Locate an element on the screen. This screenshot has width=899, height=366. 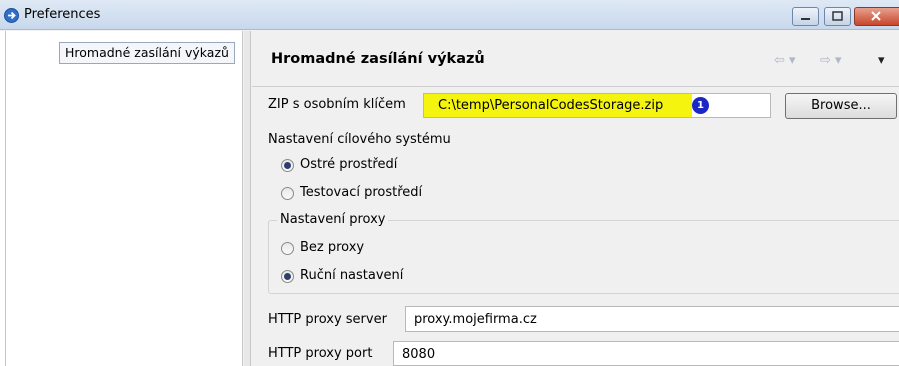
title-bar: Preferences is located at coordinates (449, 15).